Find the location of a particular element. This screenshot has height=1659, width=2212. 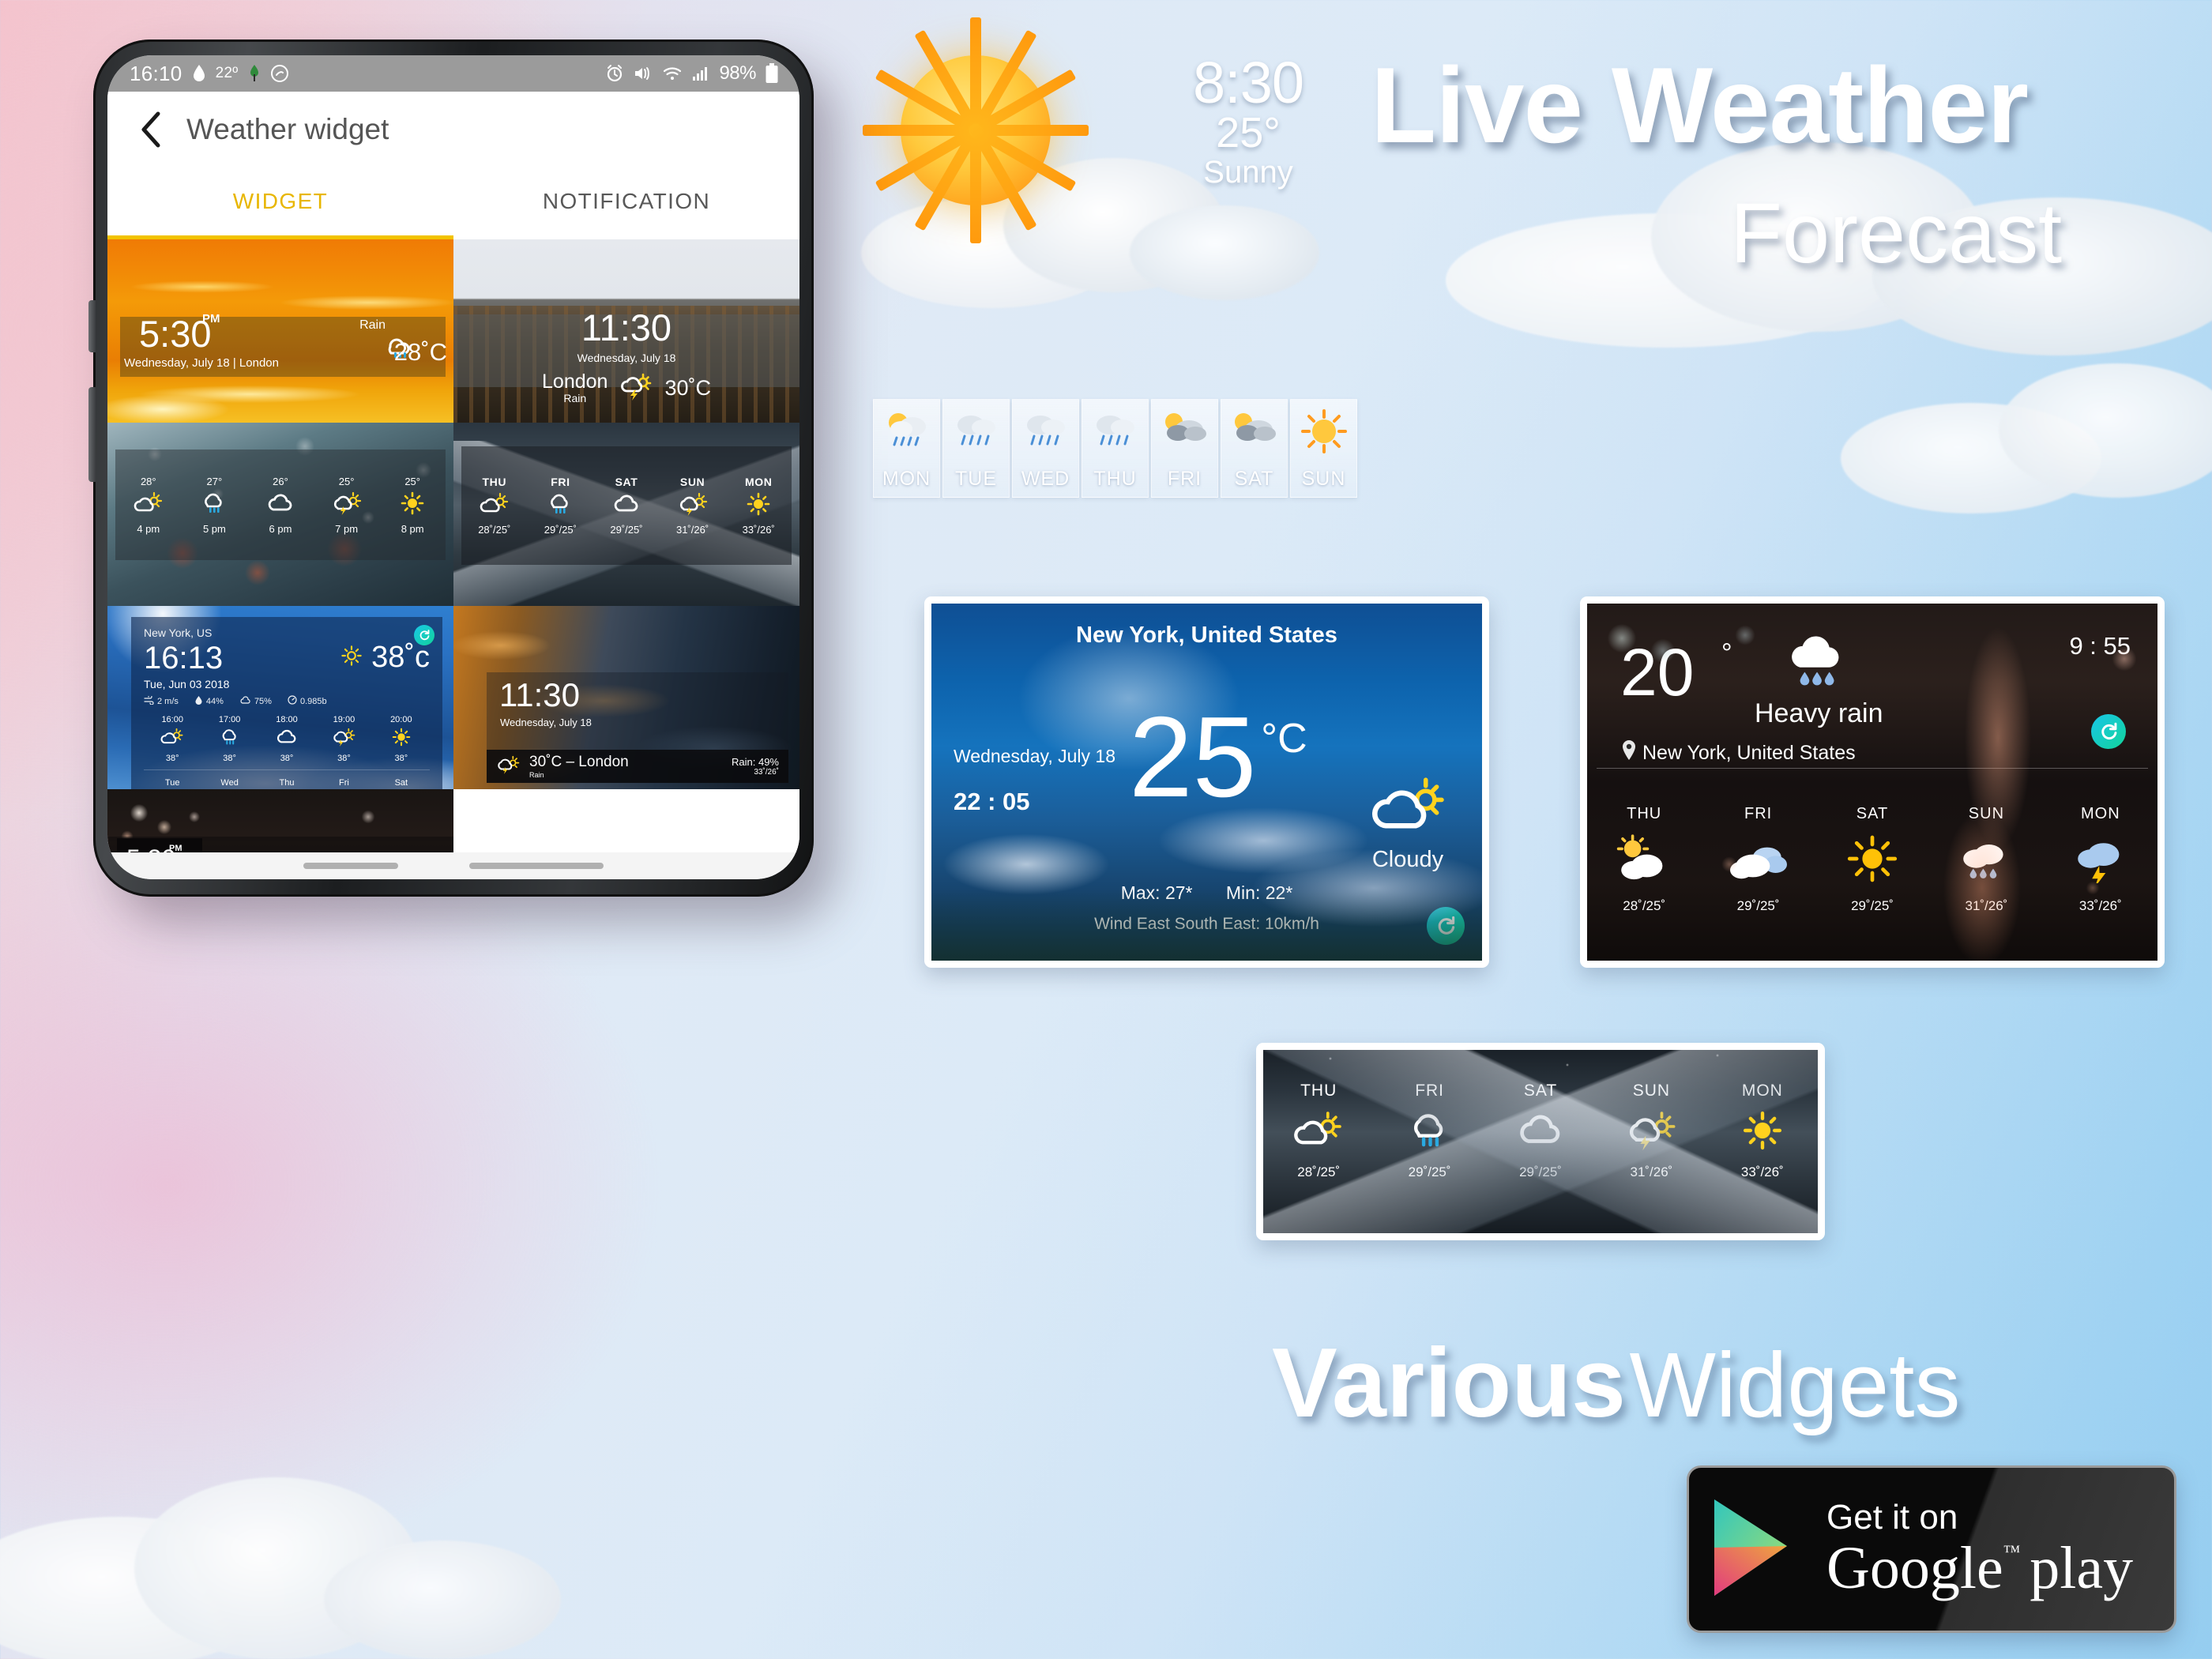

hour-item: 16:00 38° is located at coordinates (173, 739).